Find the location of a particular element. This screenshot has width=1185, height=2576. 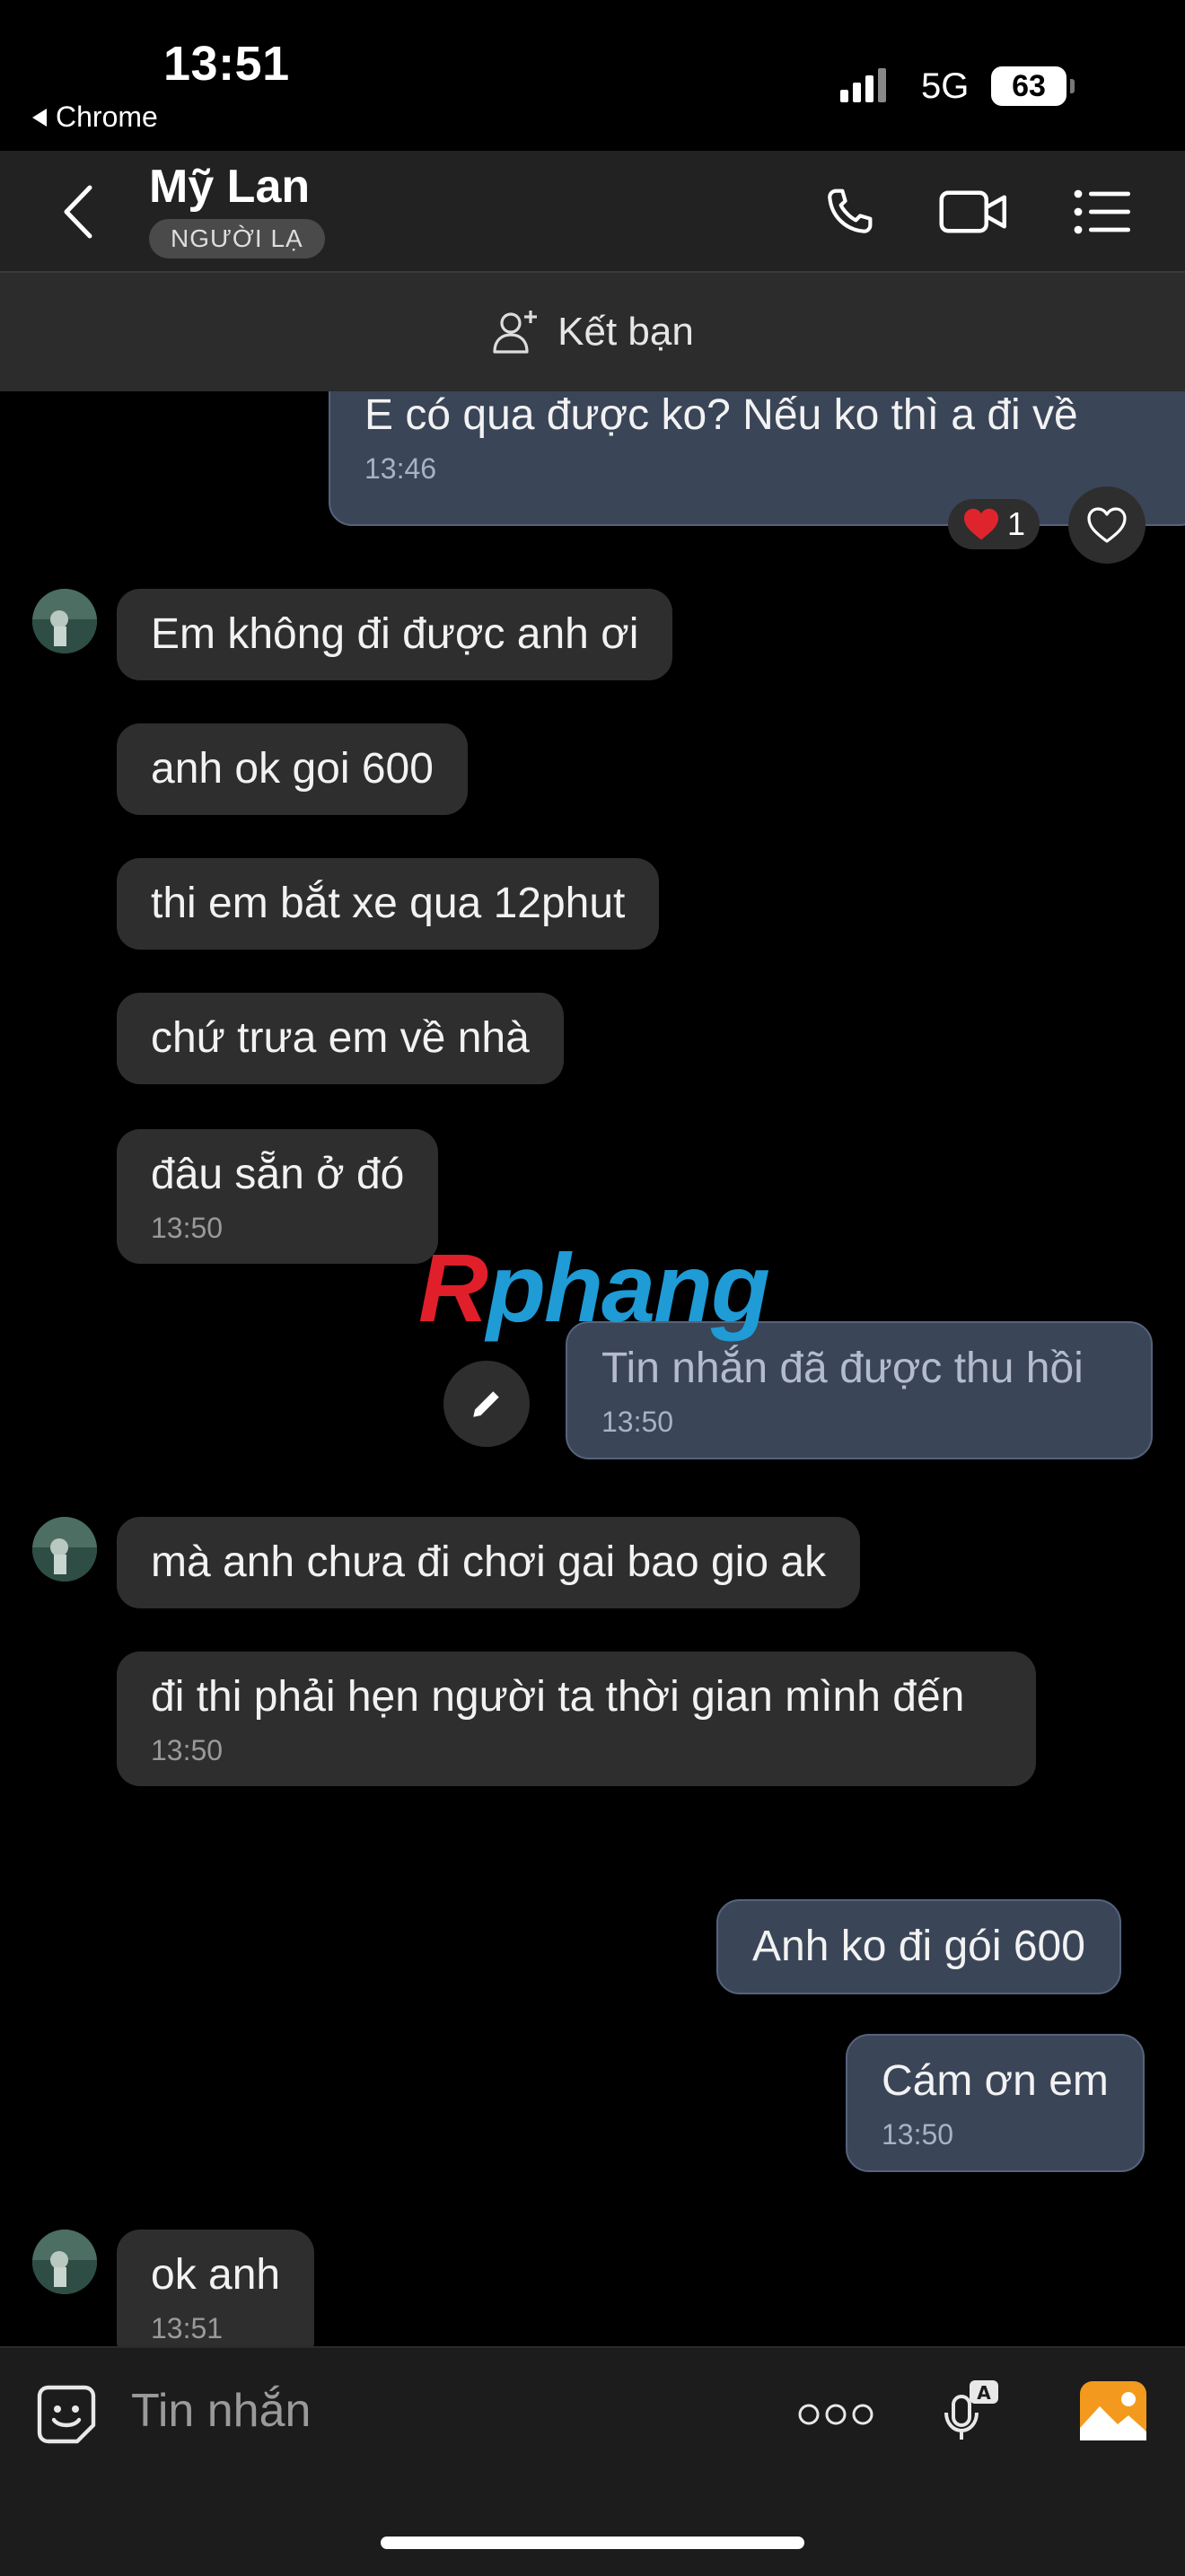

message-bubble-incoming: Em không đi được anh ơi is located at coordinates (395, 634).